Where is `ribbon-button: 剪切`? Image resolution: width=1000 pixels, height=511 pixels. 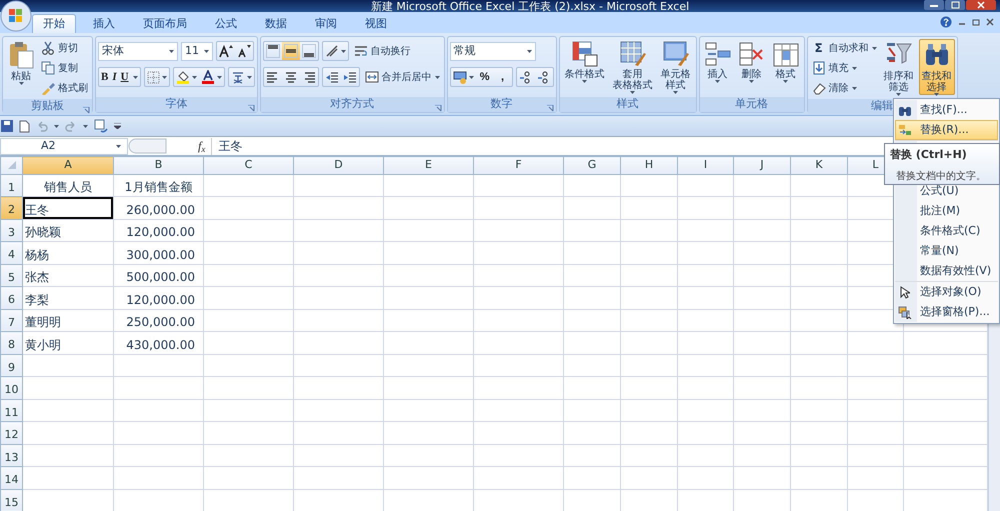 ribbon-button: 剪切 is located at coordinates (64, 48).